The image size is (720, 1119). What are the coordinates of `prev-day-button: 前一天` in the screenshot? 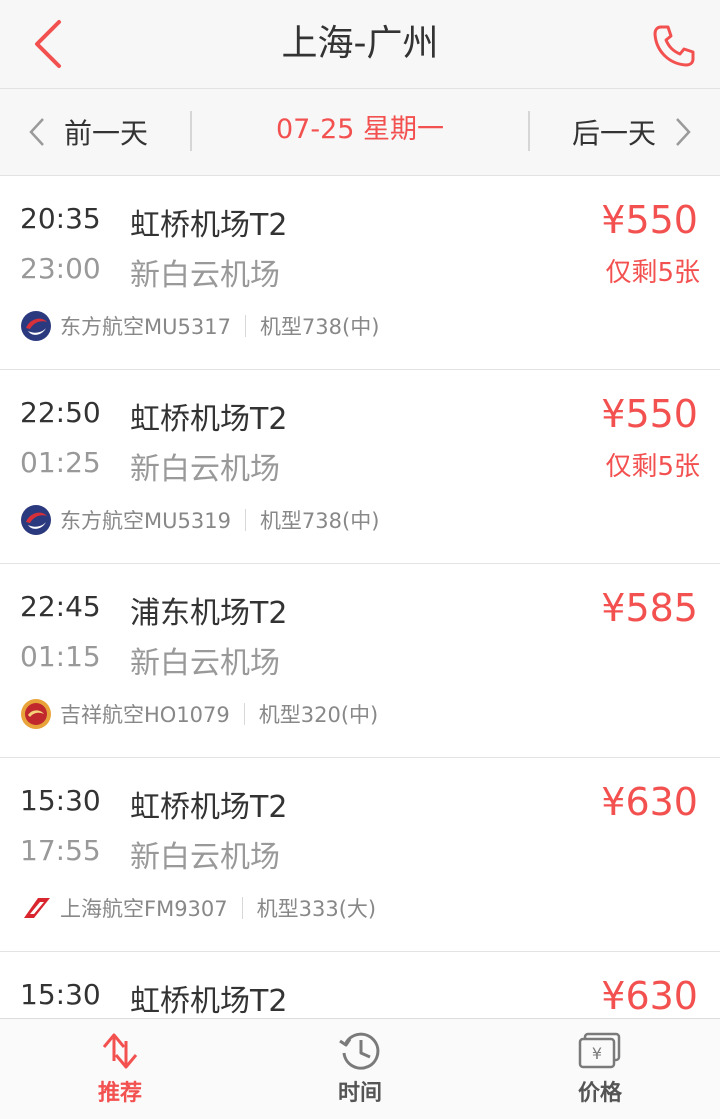 It's located at (108, 132).